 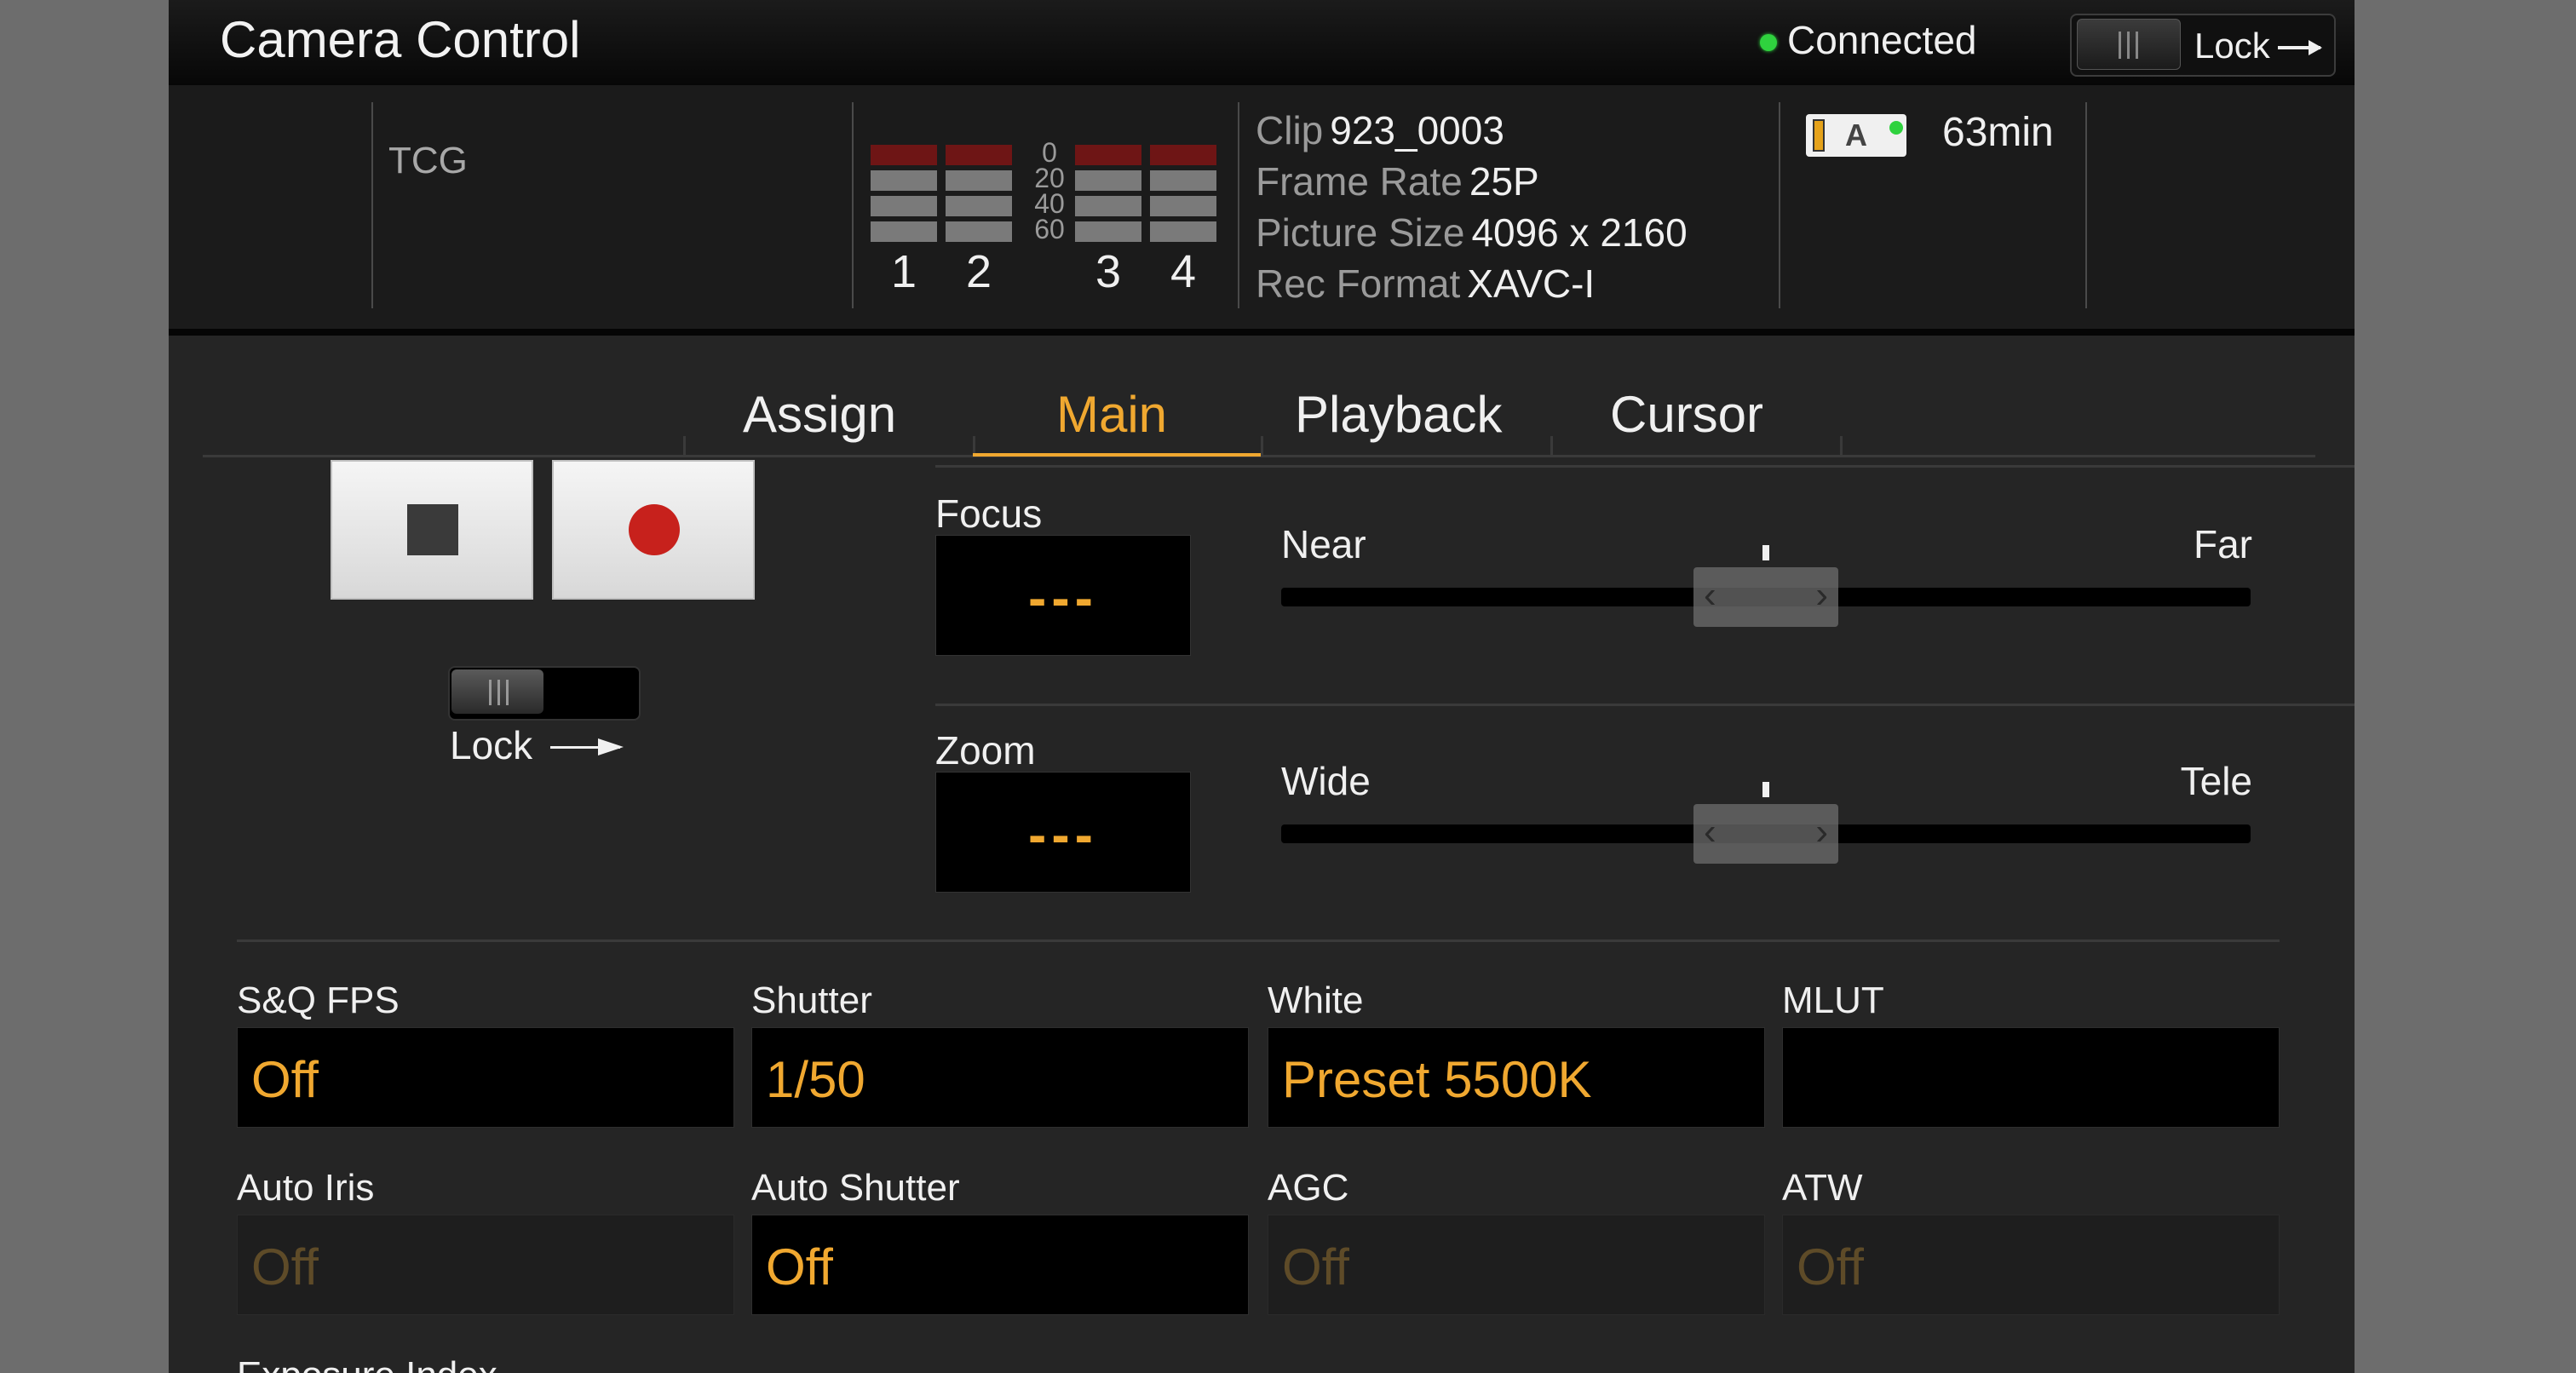 What do you see at coordinates (1998, 132) in the screenshot?
I see `media-remaining-time: 63min` at bounding box center [1998, 132].